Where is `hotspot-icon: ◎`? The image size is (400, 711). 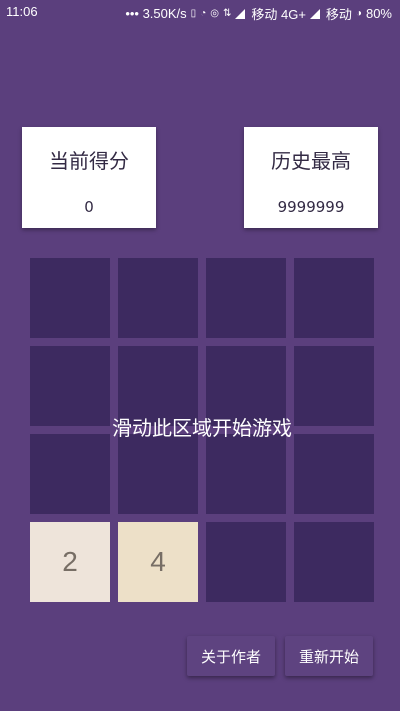
hotspot-icon: ◎ is located at coordinates (214, 13).